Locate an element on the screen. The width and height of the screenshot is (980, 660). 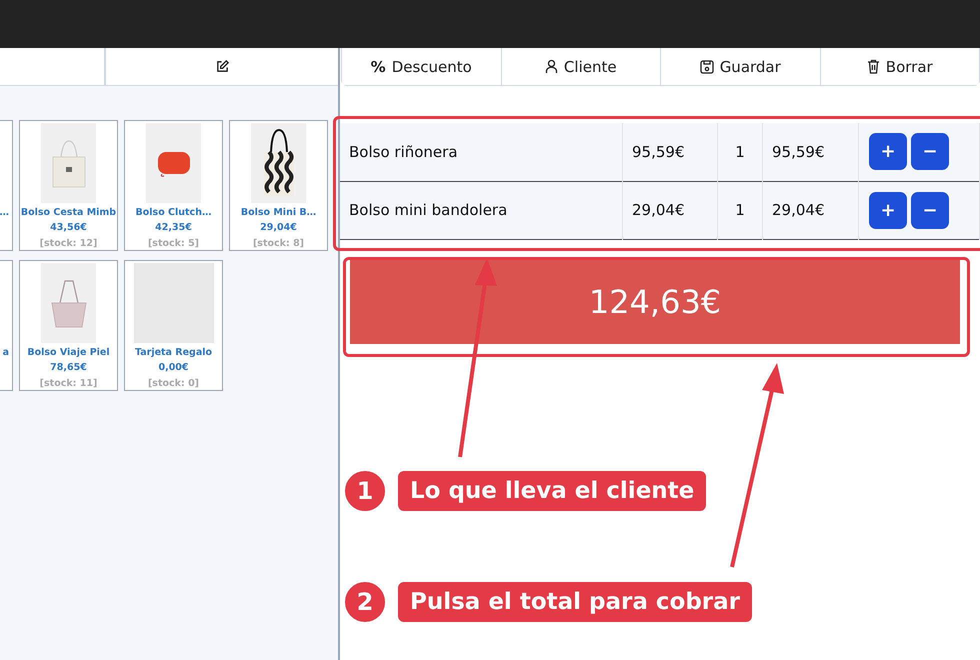
product-card: a is located at coordinates (6, 325).